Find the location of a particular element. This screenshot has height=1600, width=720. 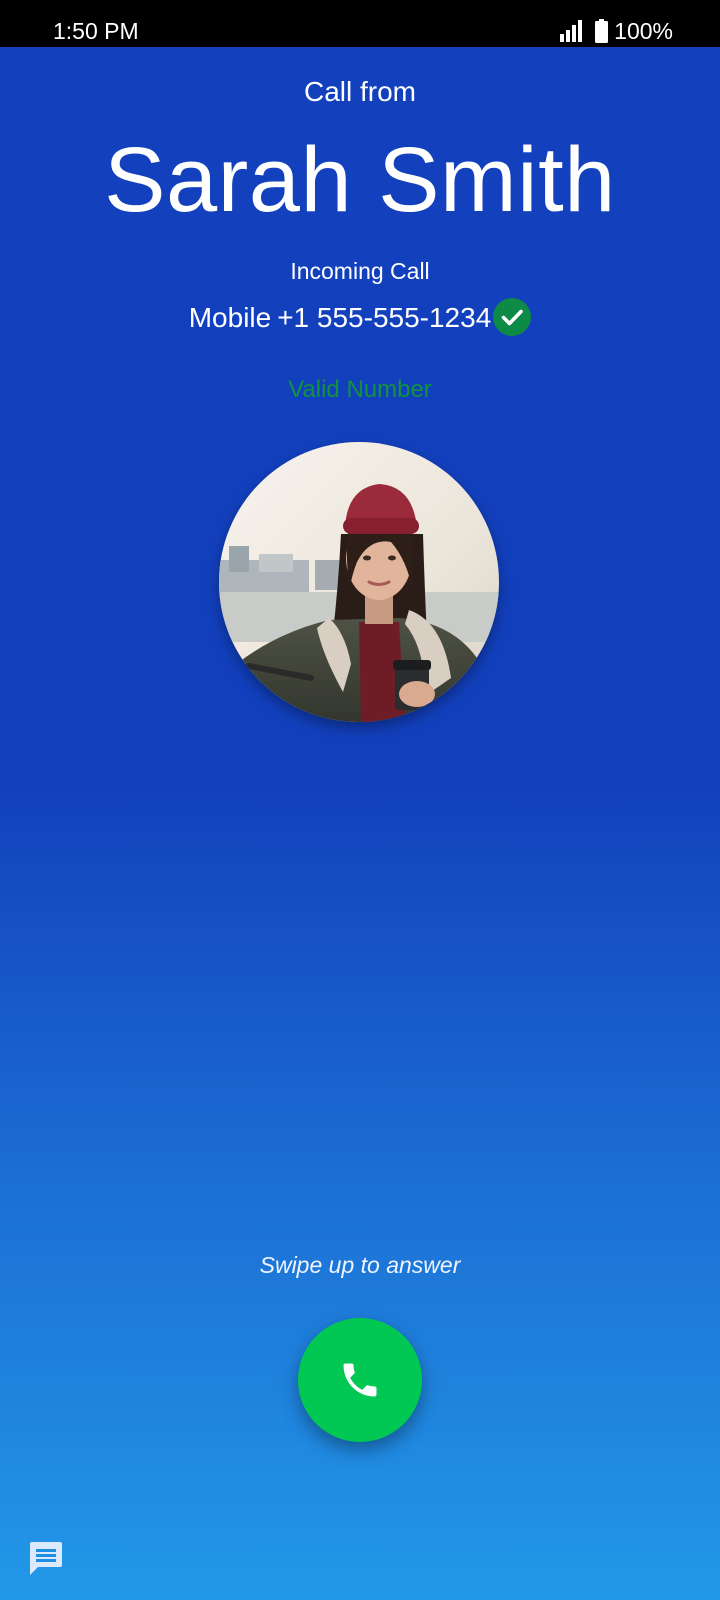

verification-status: Valid Number is located at coordinates (360, 389).